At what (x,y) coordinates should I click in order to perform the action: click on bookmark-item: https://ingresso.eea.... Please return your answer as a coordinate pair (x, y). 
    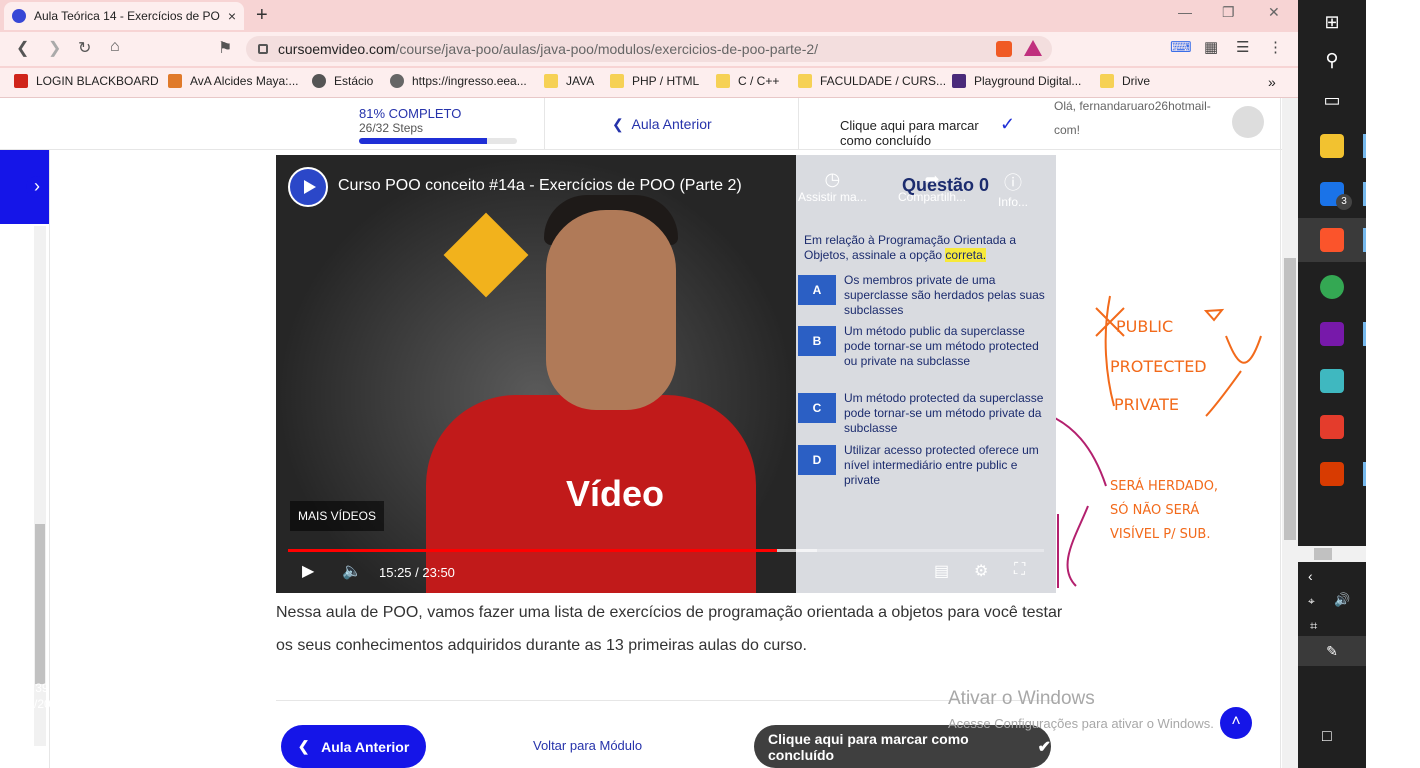
    Looking at the image, I should click on (458, 81).